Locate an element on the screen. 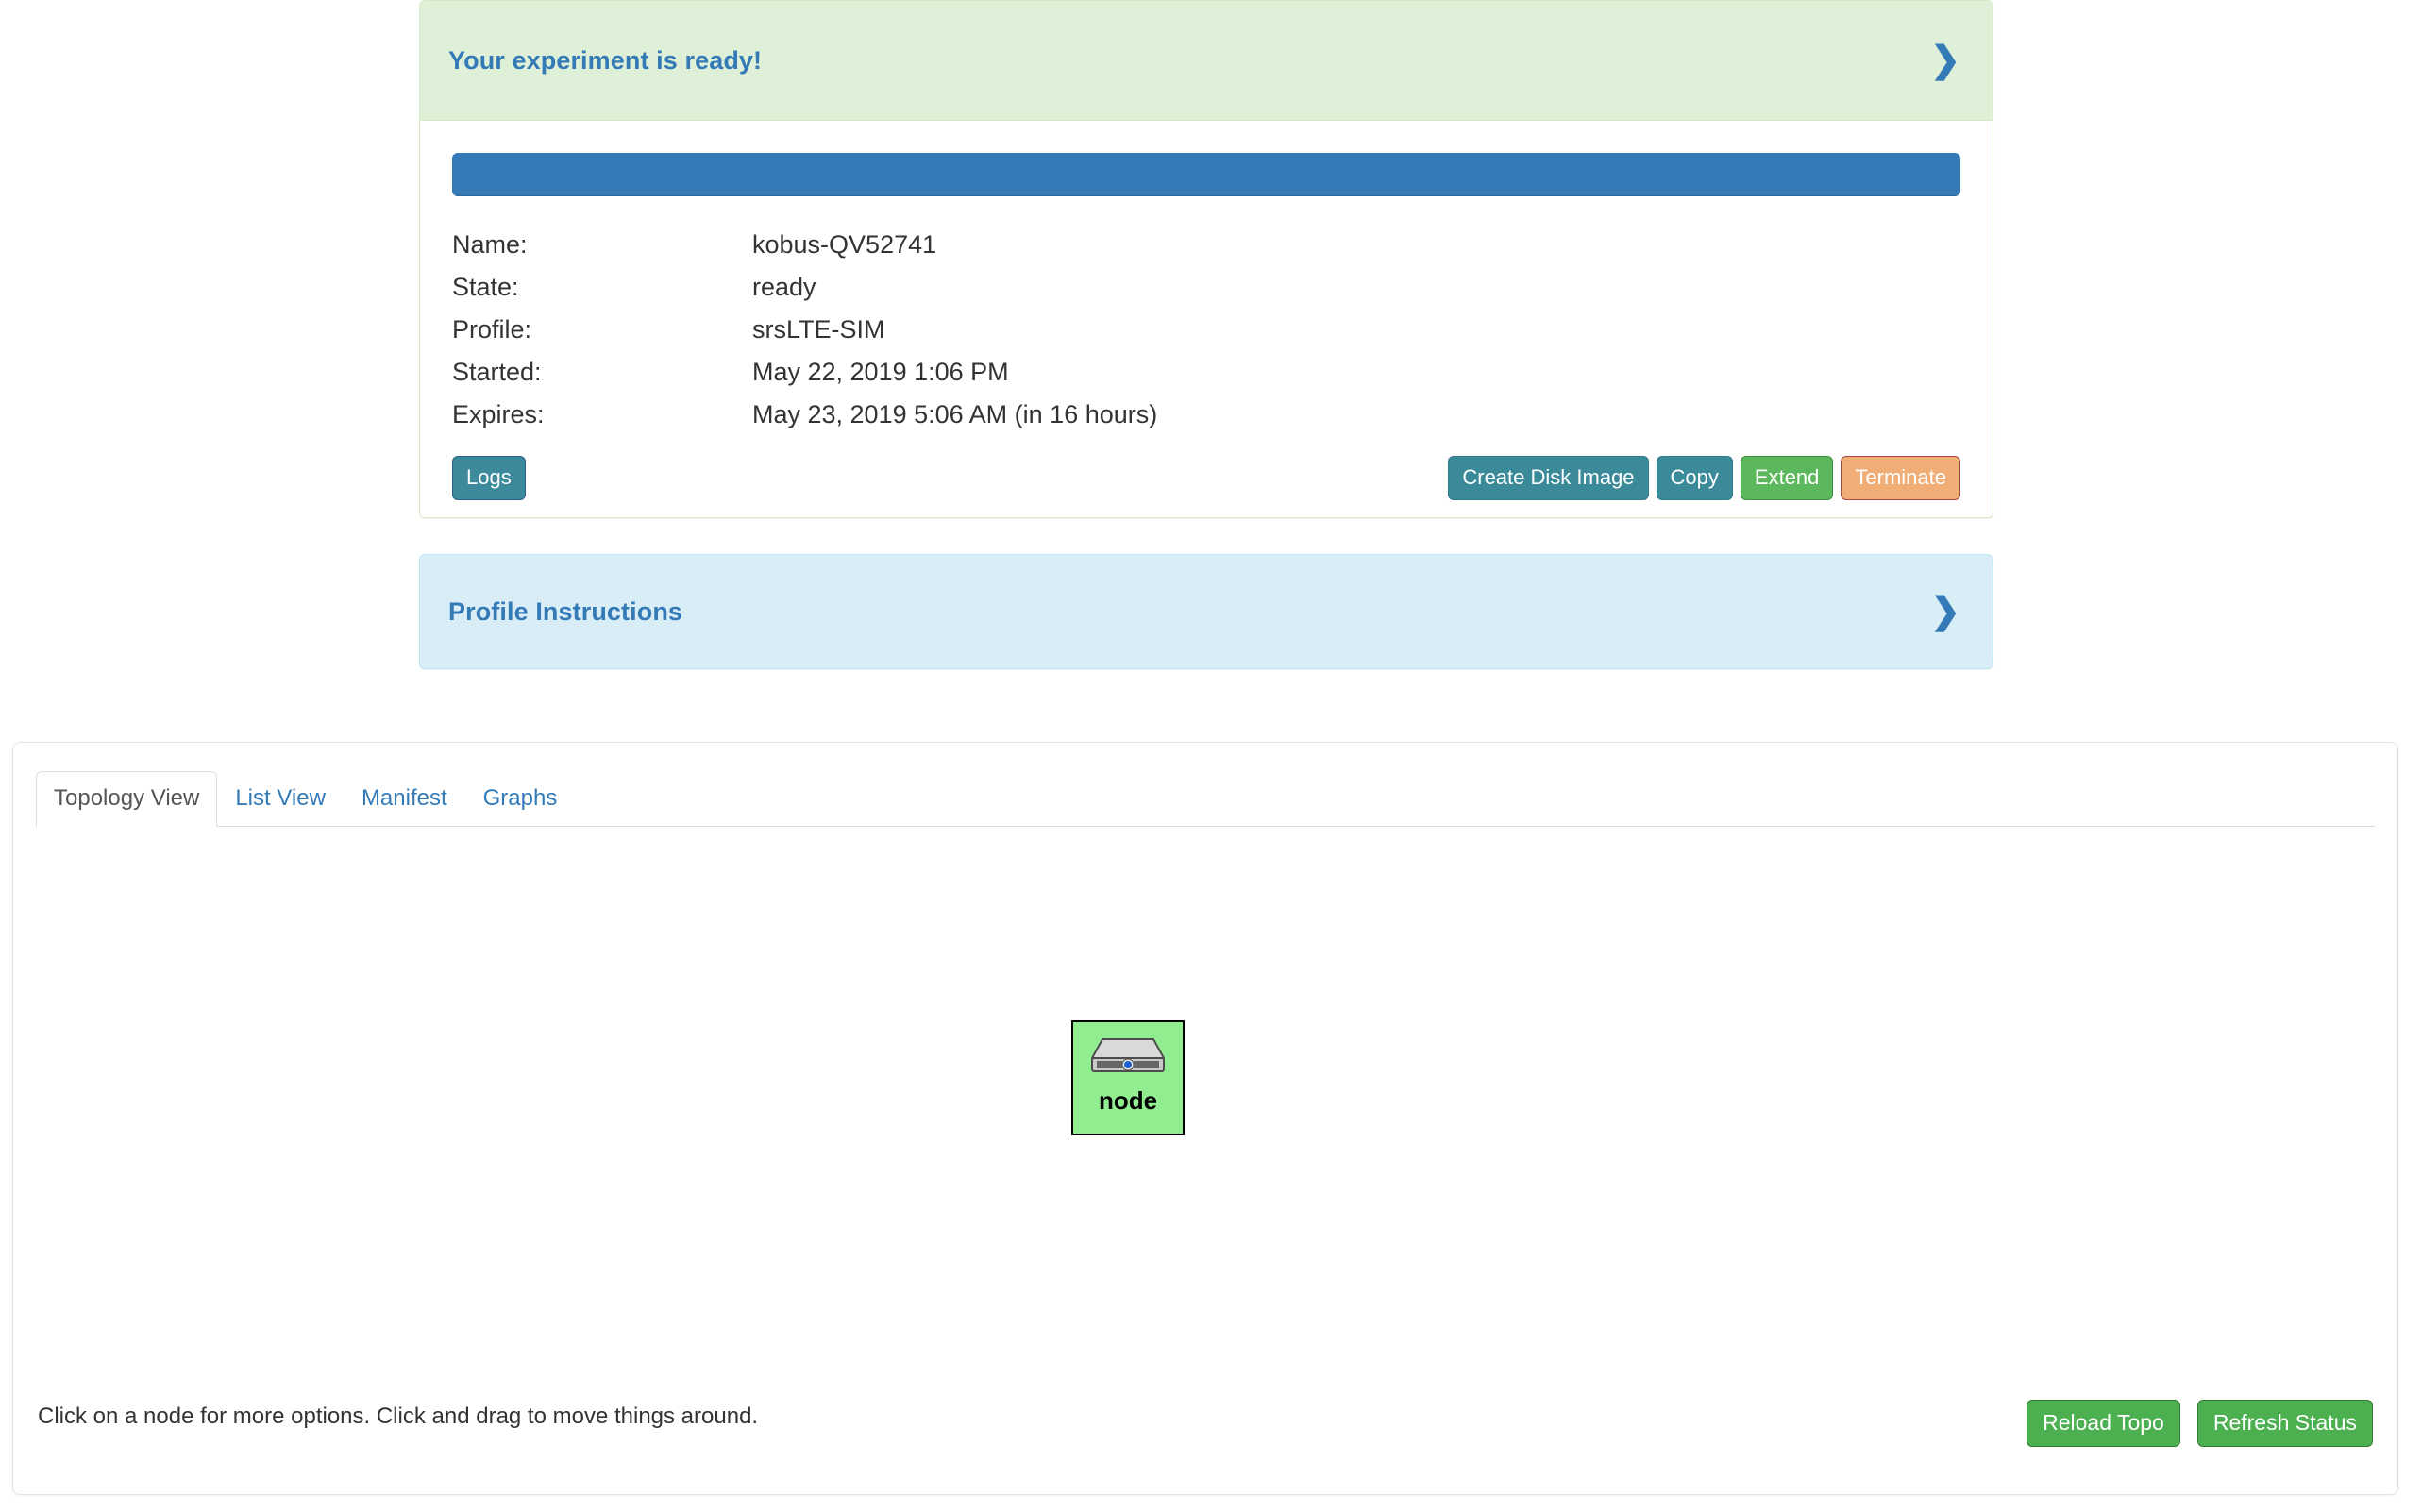 This screenshot has height=1512, width=2422. progress-bar-fill is located at coordinates (1206, 174).